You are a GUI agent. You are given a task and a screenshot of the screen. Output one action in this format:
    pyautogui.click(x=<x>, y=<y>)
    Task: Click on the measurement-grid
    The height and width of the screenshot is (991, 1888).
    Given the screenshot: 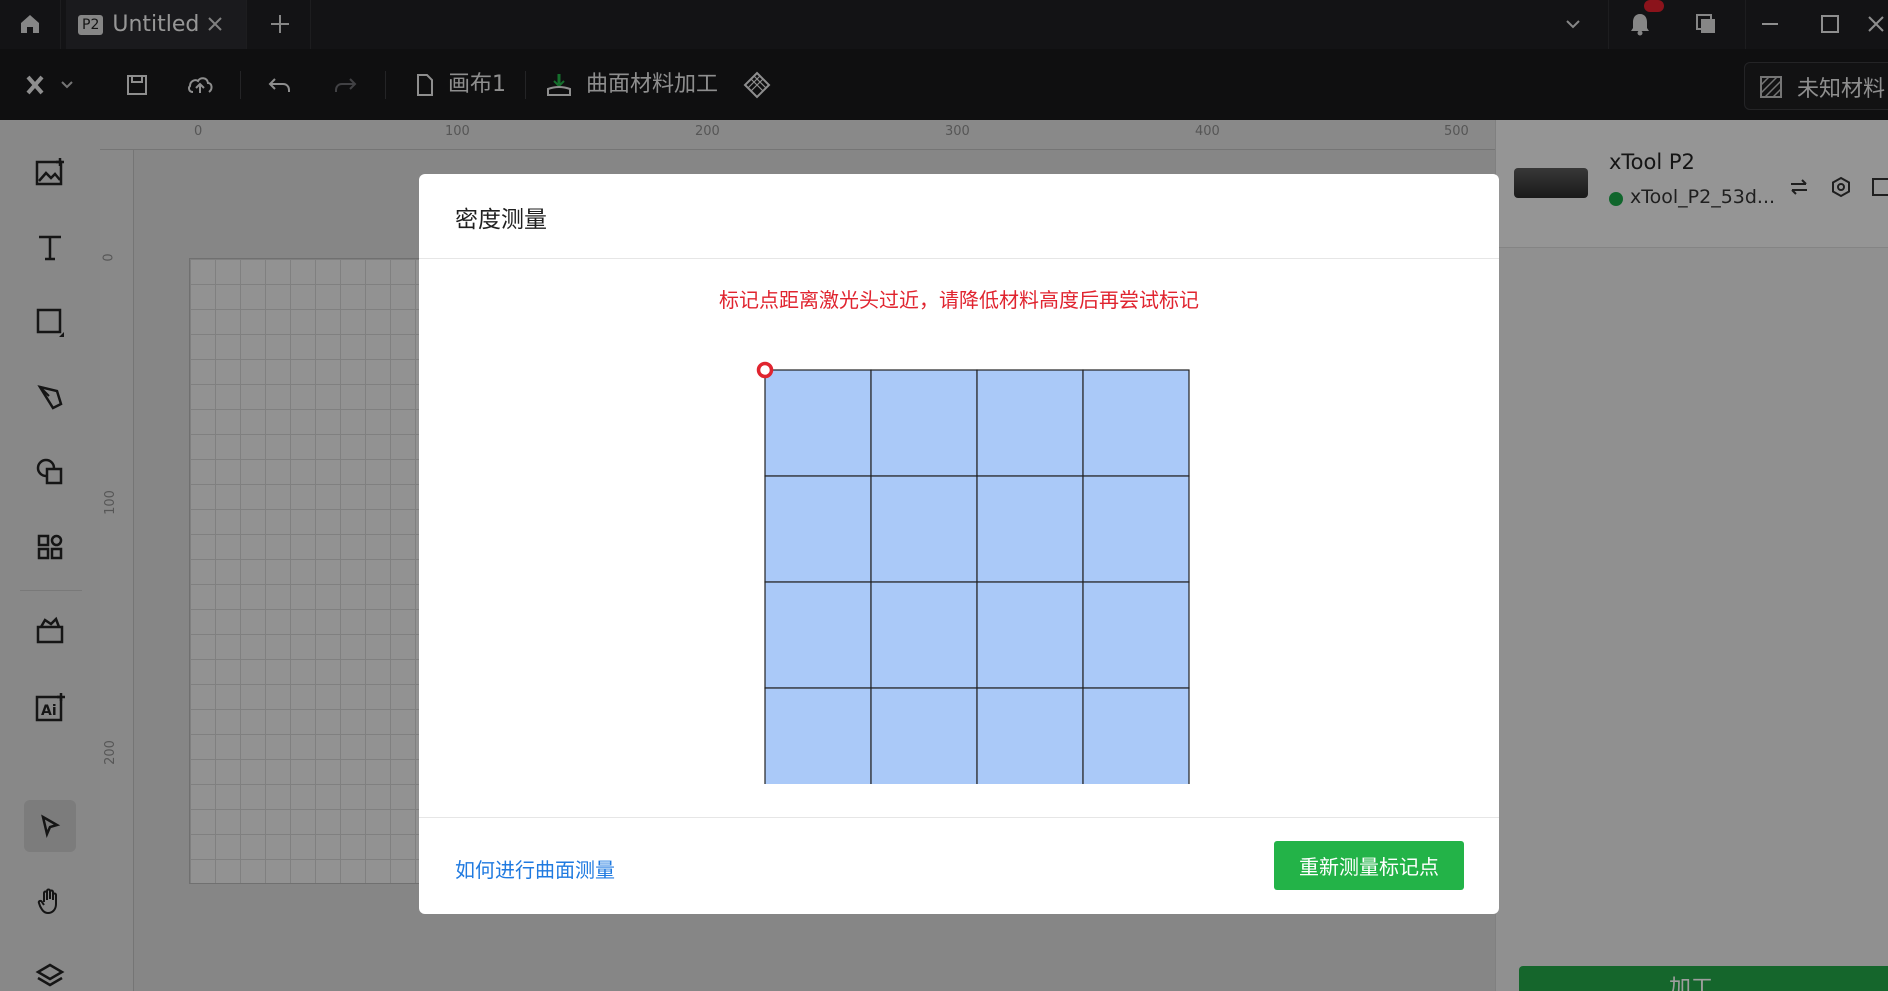 What is the action you would take?
    pyautogui.click(x=973, y=572)
    